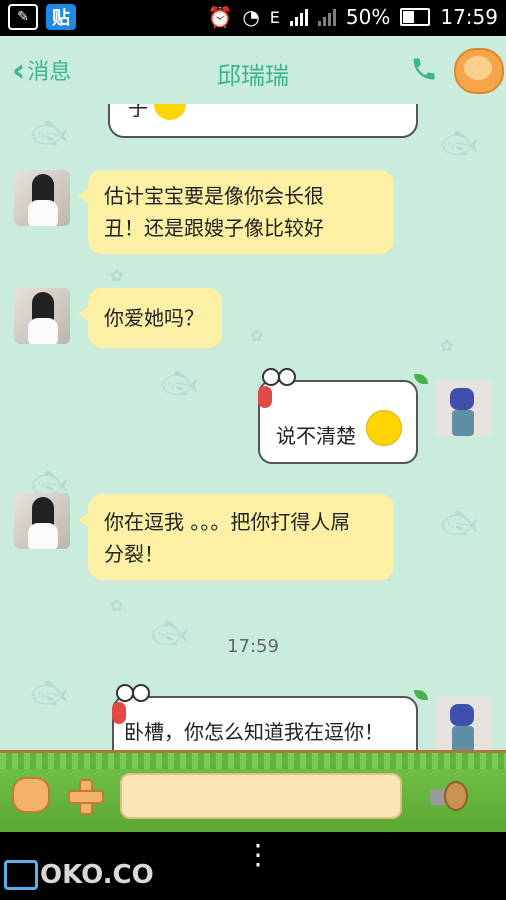 Image resolution: width=506 pixels, height=900 pixels. What do you see at coordinates (258, 855) in the screenshot?
I see `overflow-menu-icon: ⋮` at bounding box center [258, 855].